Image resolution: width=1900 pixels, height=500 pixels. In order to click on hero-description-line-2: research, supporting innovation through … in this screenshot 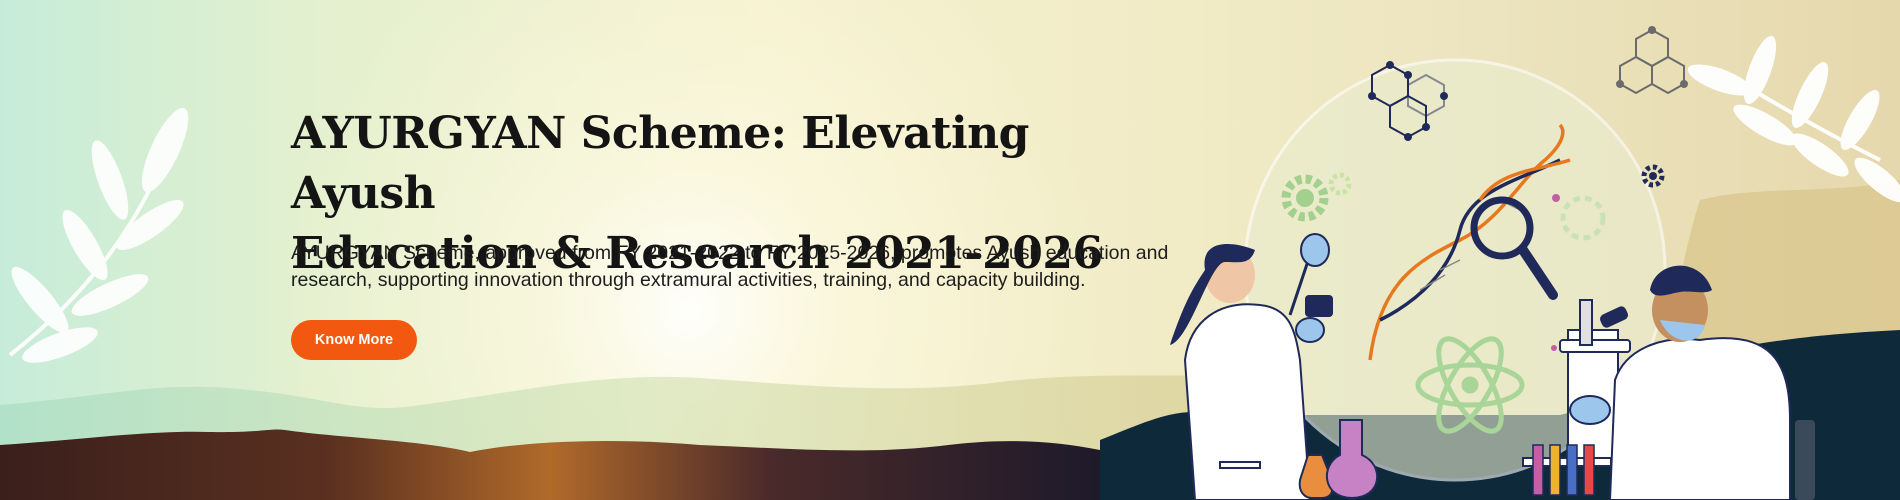, I will do `click(688, 280)`.